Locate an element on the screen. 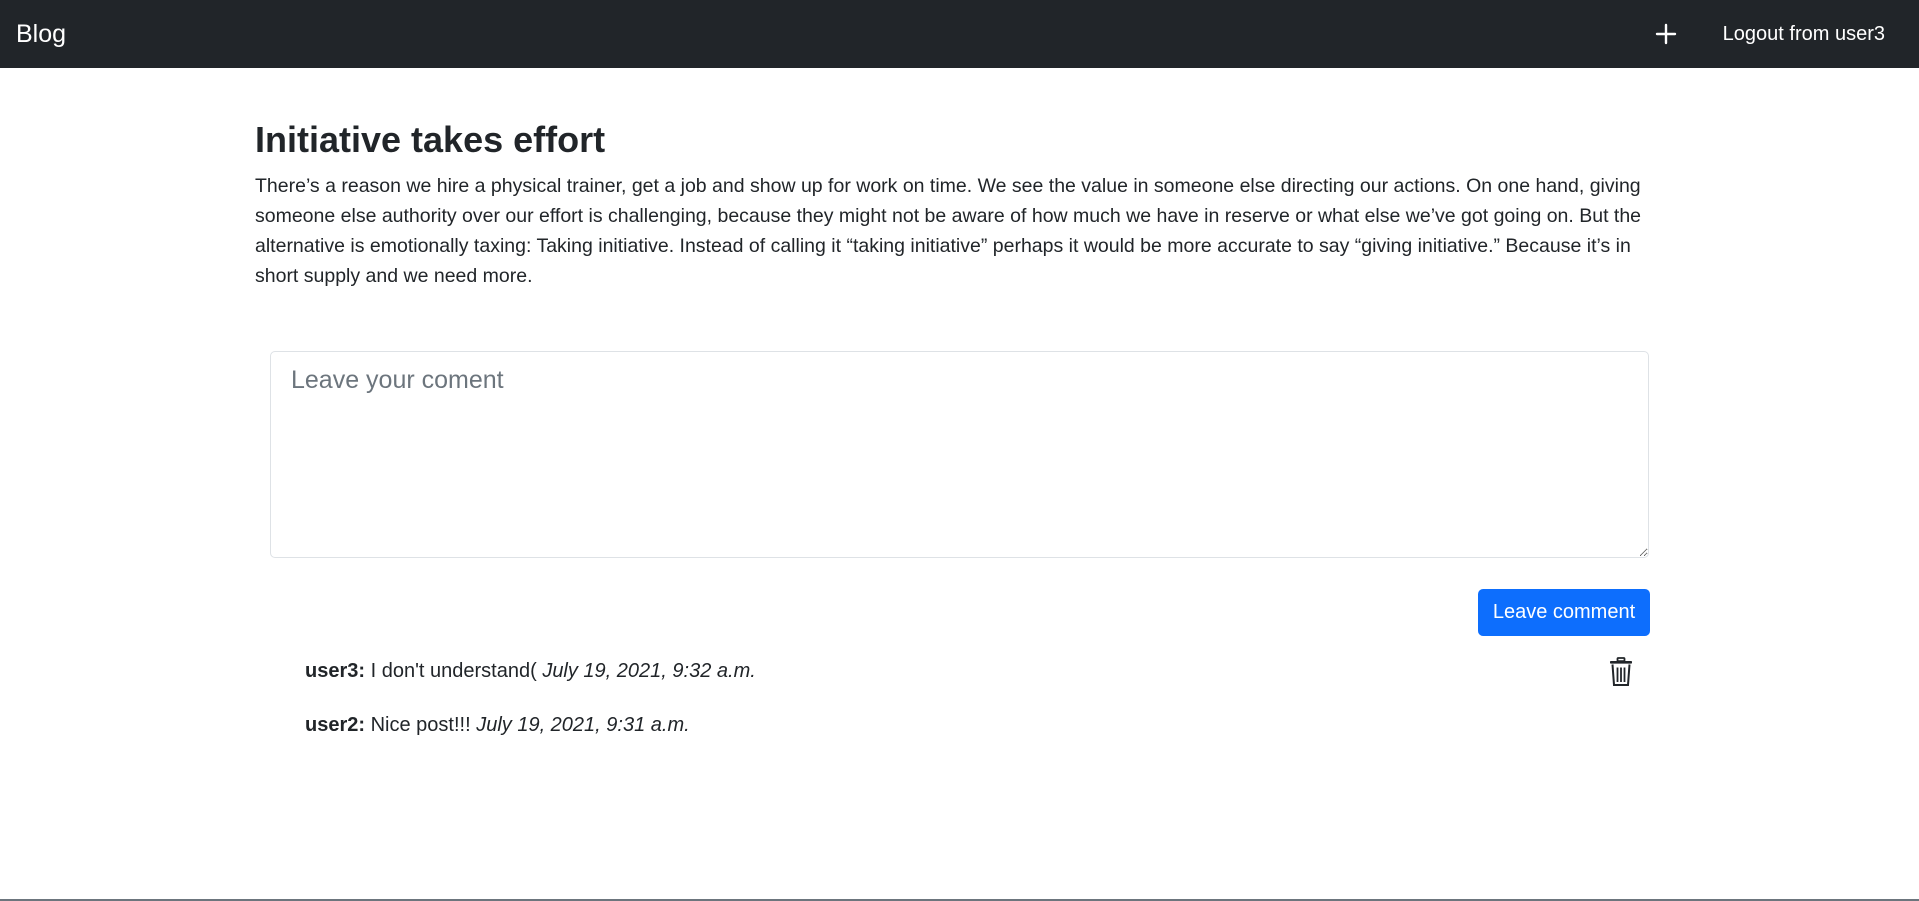 The height and width of the screenshot is (901, 1919). comment-author: user3: is located at coordinates (335, 671).